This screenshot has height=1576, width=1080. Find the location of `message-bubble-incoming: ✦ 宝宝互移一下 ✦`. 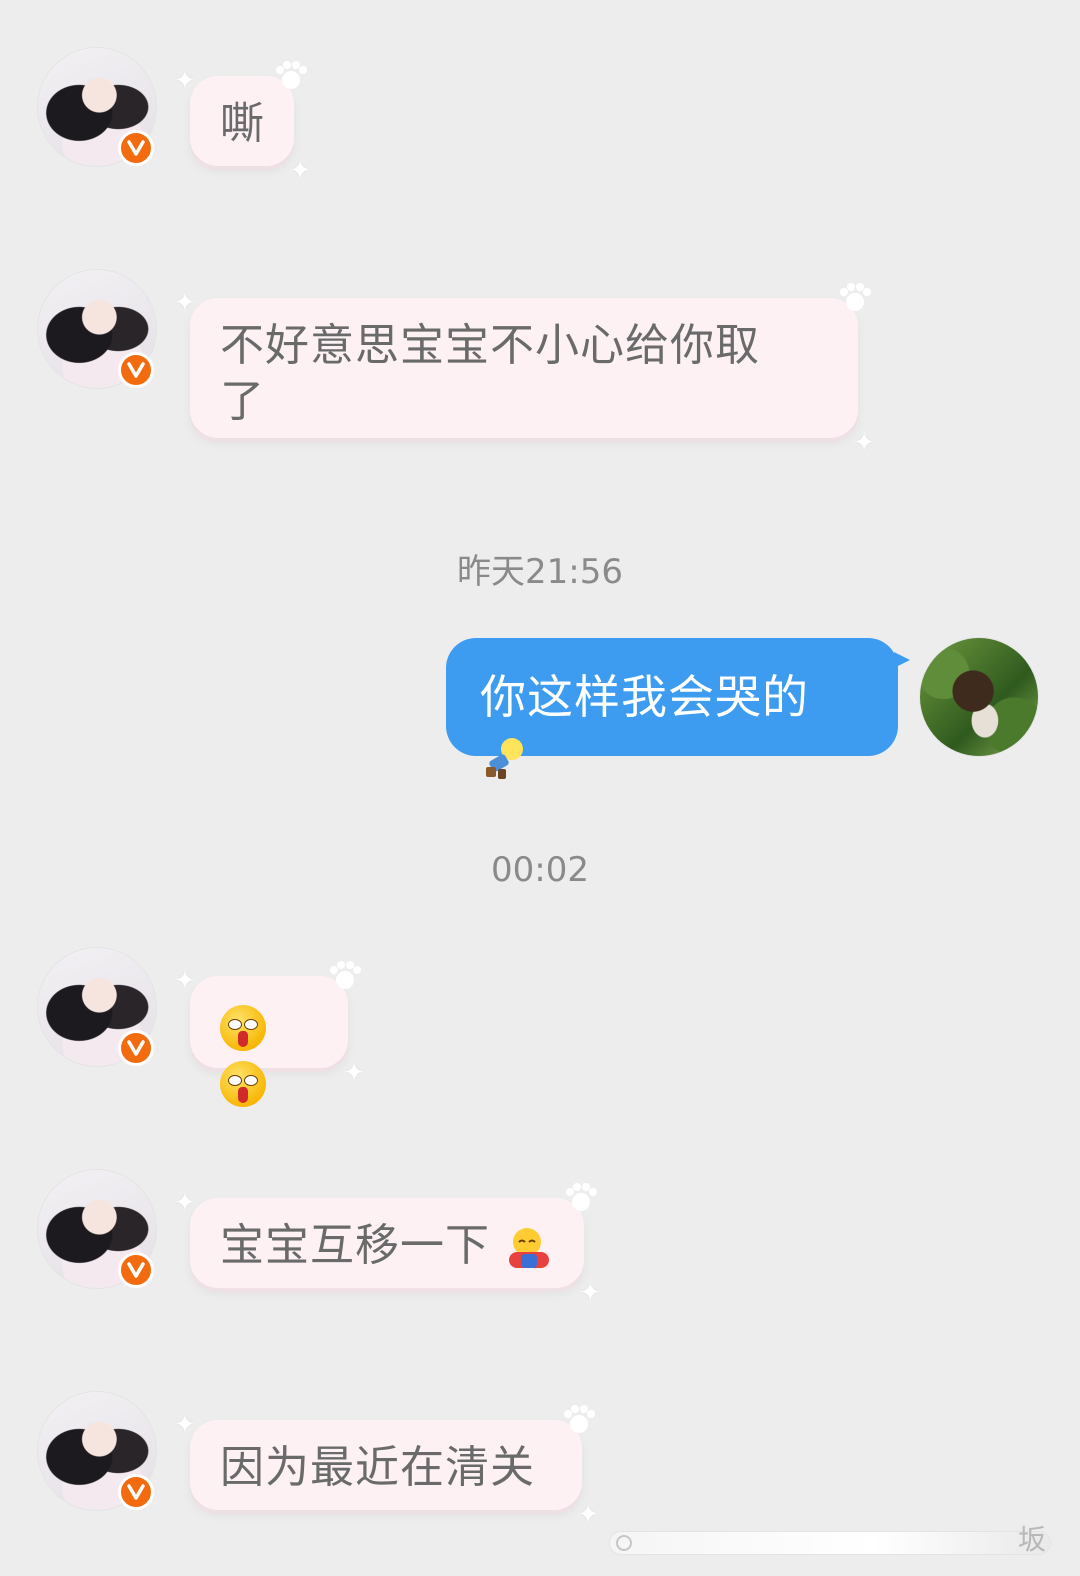

message-bubble-incoming: ✦ 宝宝互移一下 ✦ is located at coordinates (387, 1244).